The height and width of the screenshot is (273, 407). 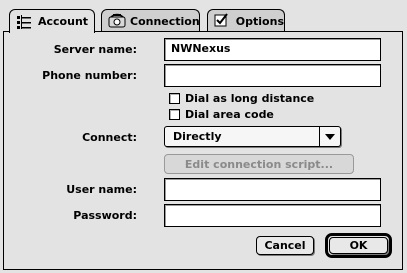 What do you see at coordinates (259, 21) in the screenshot?
I see `tab-options-label: Options` at bounding box center [259, 21].